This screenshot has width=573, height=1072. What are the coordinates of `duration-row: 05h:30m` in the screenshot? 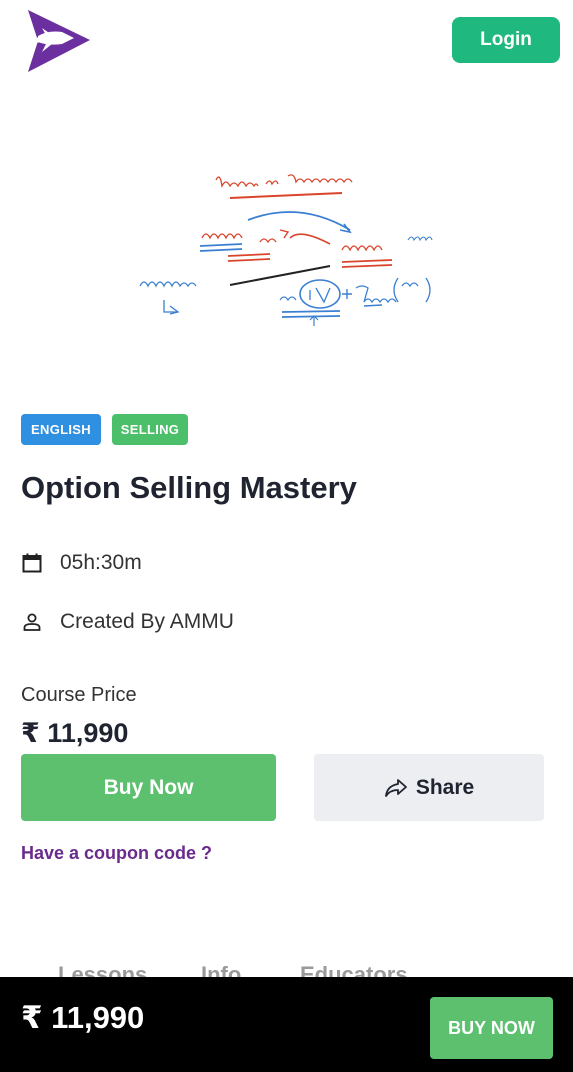 It's located at (81, 563).